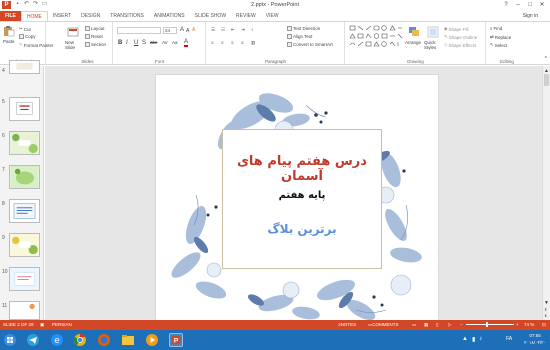  Describe the element at coordinates (302, 229) in the screenshot. I see `slide-author: برترین بلاگ` at that location.